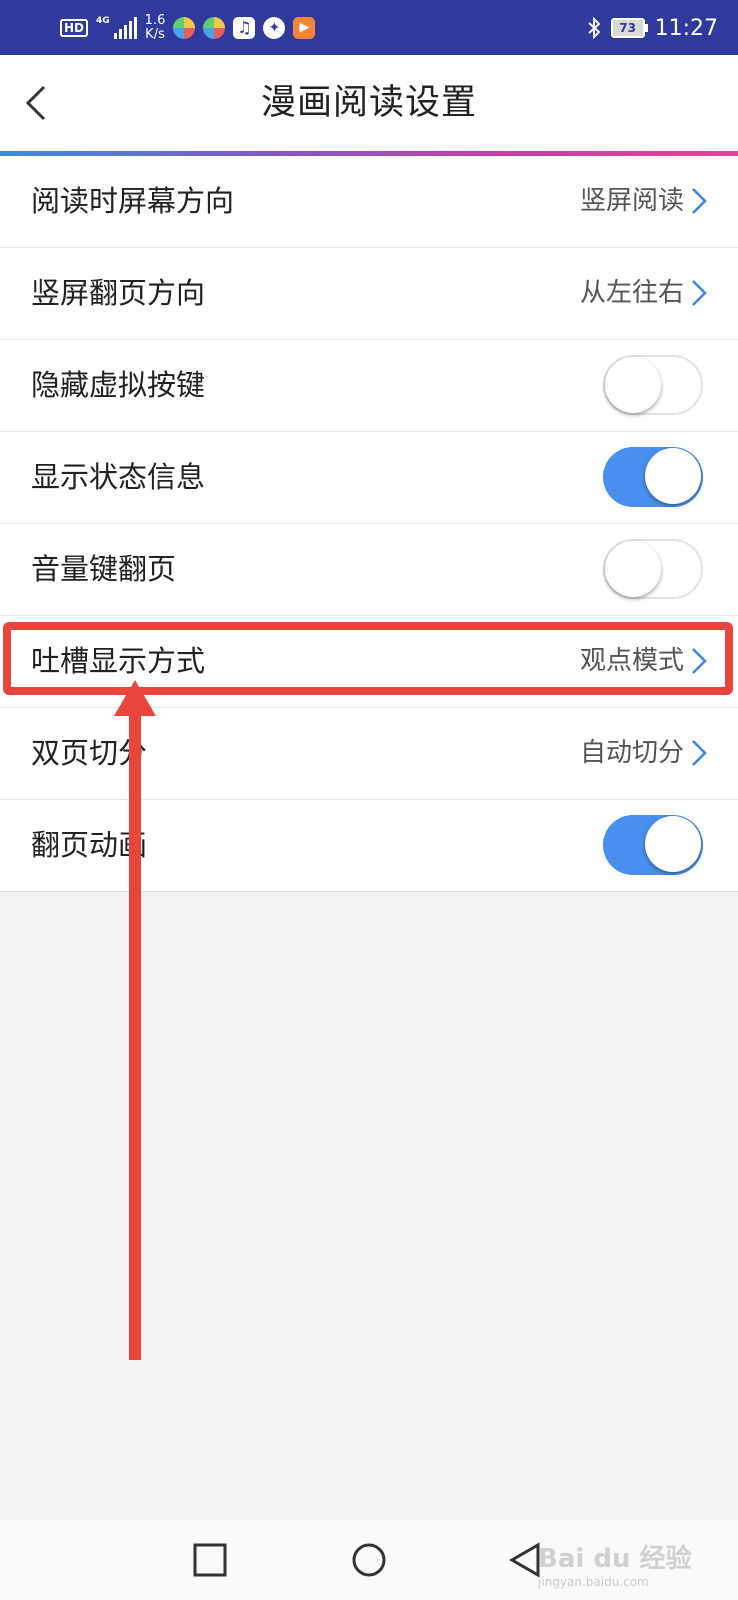  I want to click on baidu-watermark: Bai du 经验 jingyan.baidu.com, so click(618, 1563).